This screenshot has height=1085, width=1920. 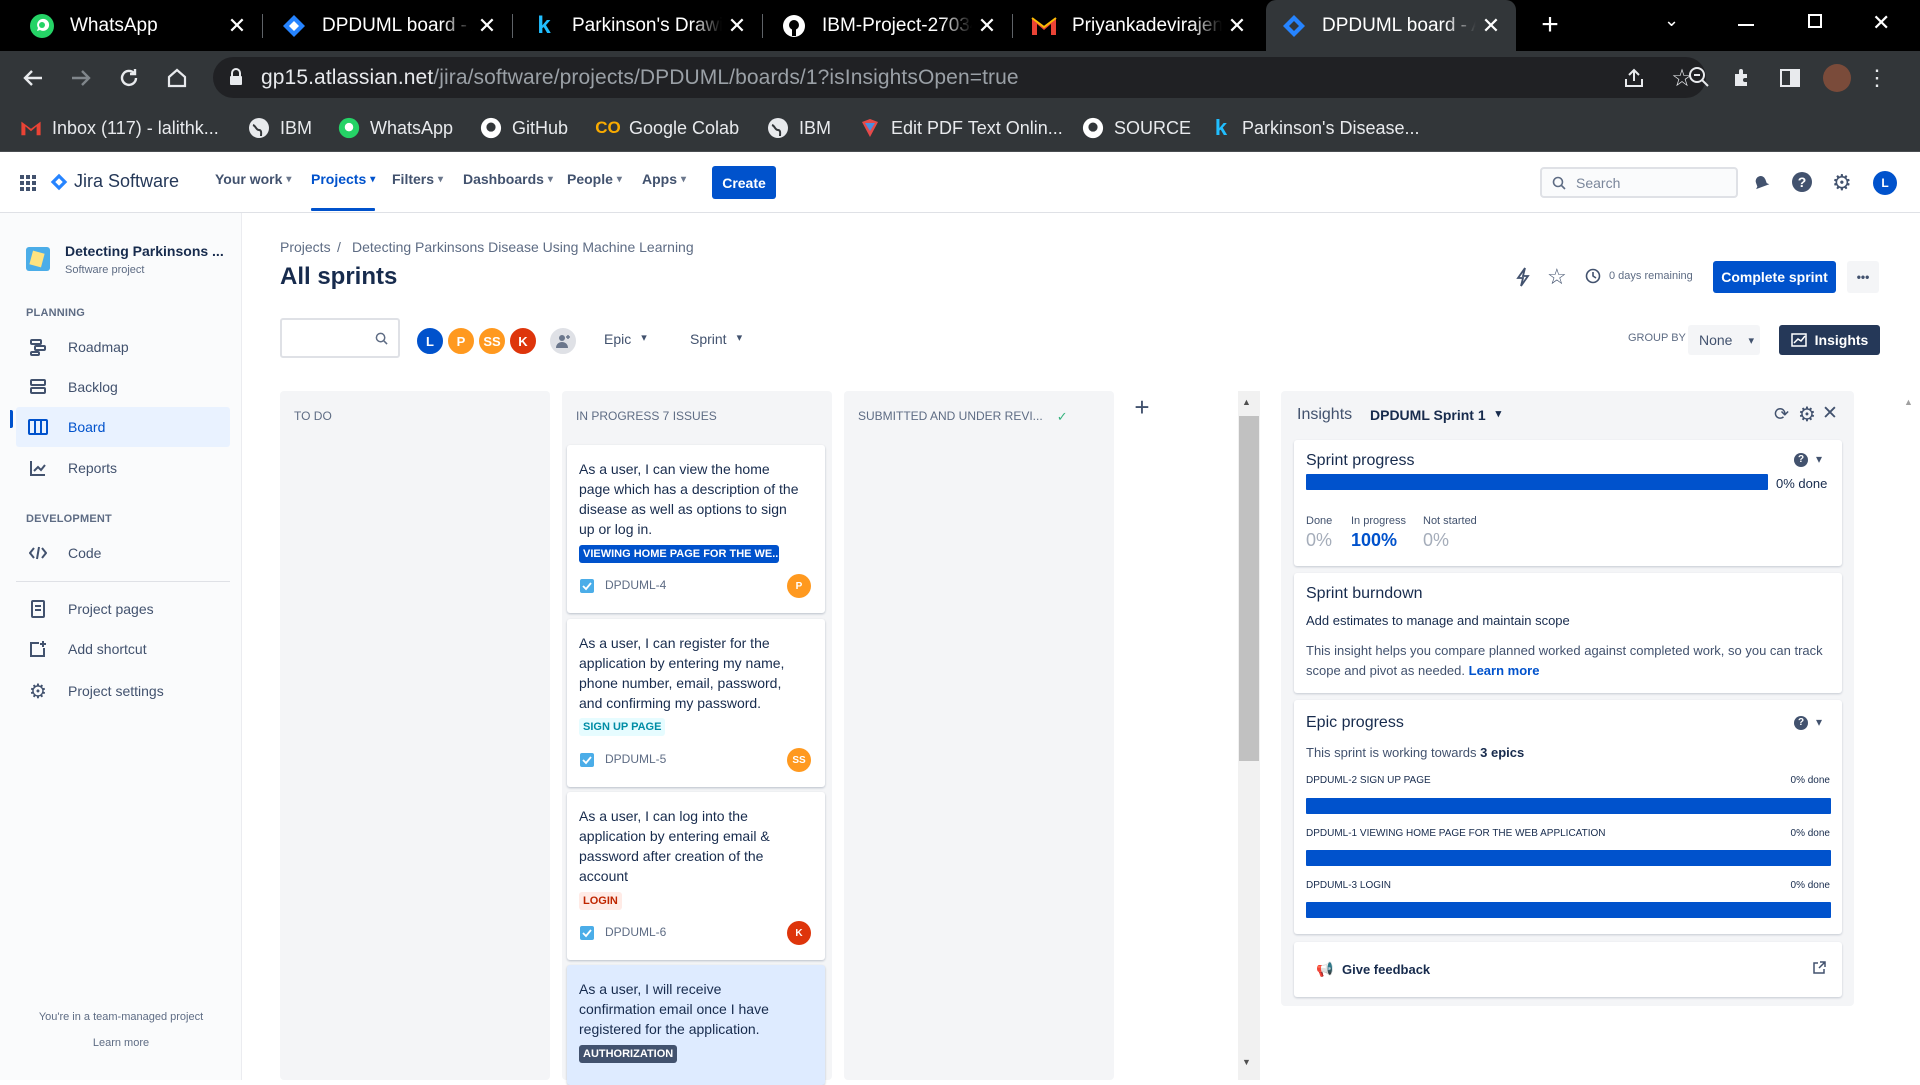 What do you see at coordinates (1724, 340) in the screenshot?
I see `group-by-select: None ▾` at bounding box center [1724, 340].